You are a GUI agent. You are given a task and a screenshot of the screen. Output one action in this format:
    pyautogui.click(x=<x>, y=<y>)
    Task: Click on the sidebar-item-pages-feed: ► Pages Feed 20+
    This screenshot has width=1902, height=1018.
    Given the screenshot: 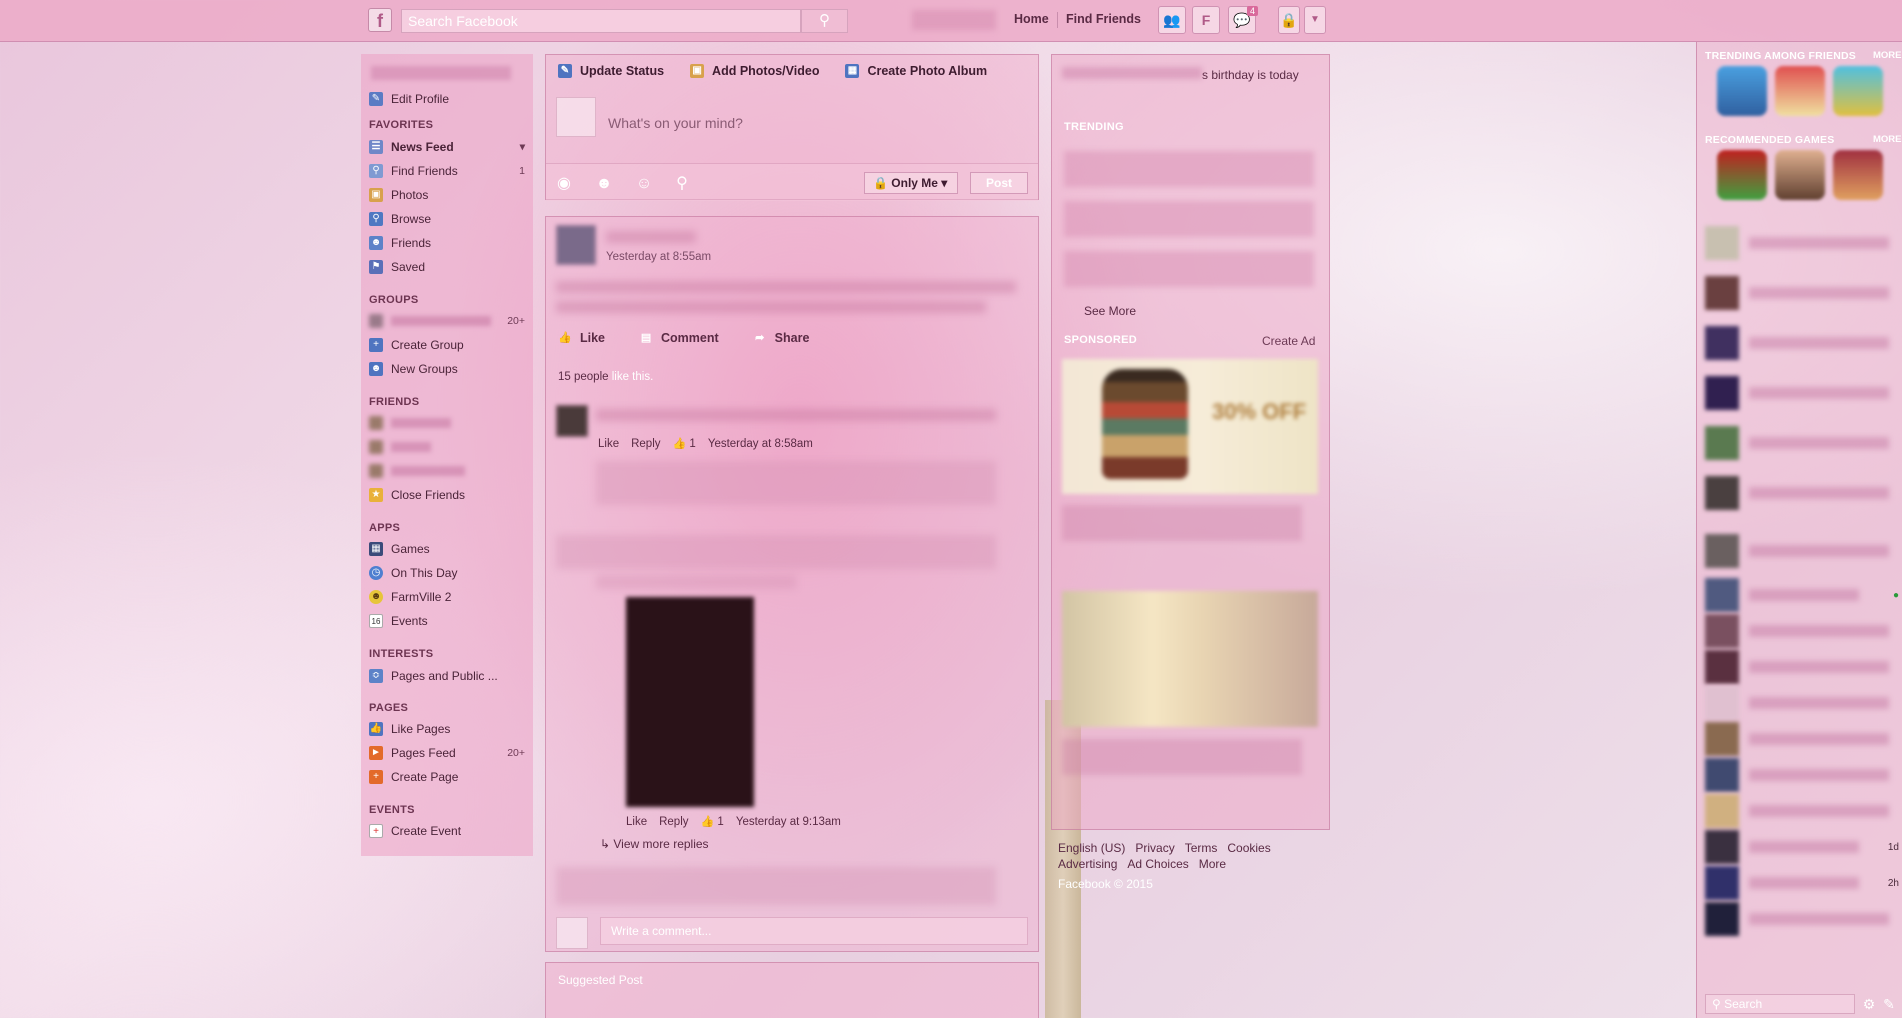 What is the action you would take?
    pyautogui.click(x=449, y=753)
    